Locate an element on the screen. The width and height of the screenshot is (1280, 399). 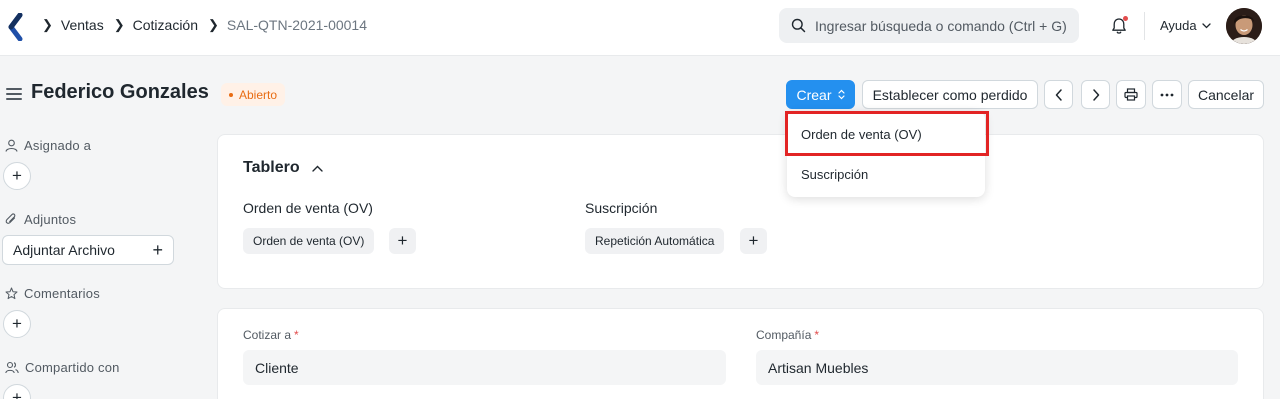
company-label-text: Compañía is located at coordinates (784, 335).